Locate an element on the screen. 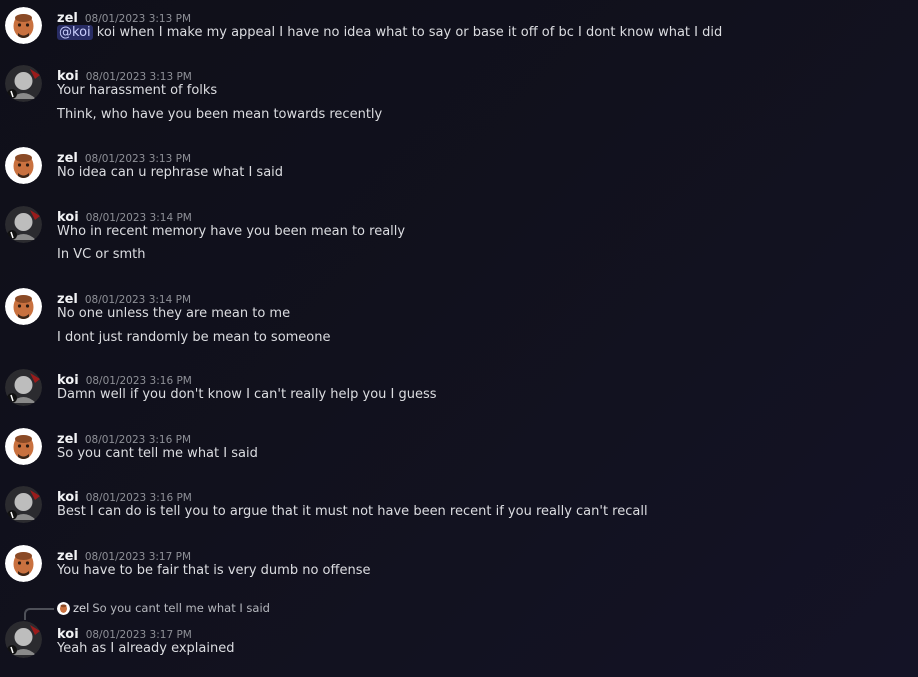  message-header: koi 08/01/2023 3:14 PM is located at coordinates (124, 215).